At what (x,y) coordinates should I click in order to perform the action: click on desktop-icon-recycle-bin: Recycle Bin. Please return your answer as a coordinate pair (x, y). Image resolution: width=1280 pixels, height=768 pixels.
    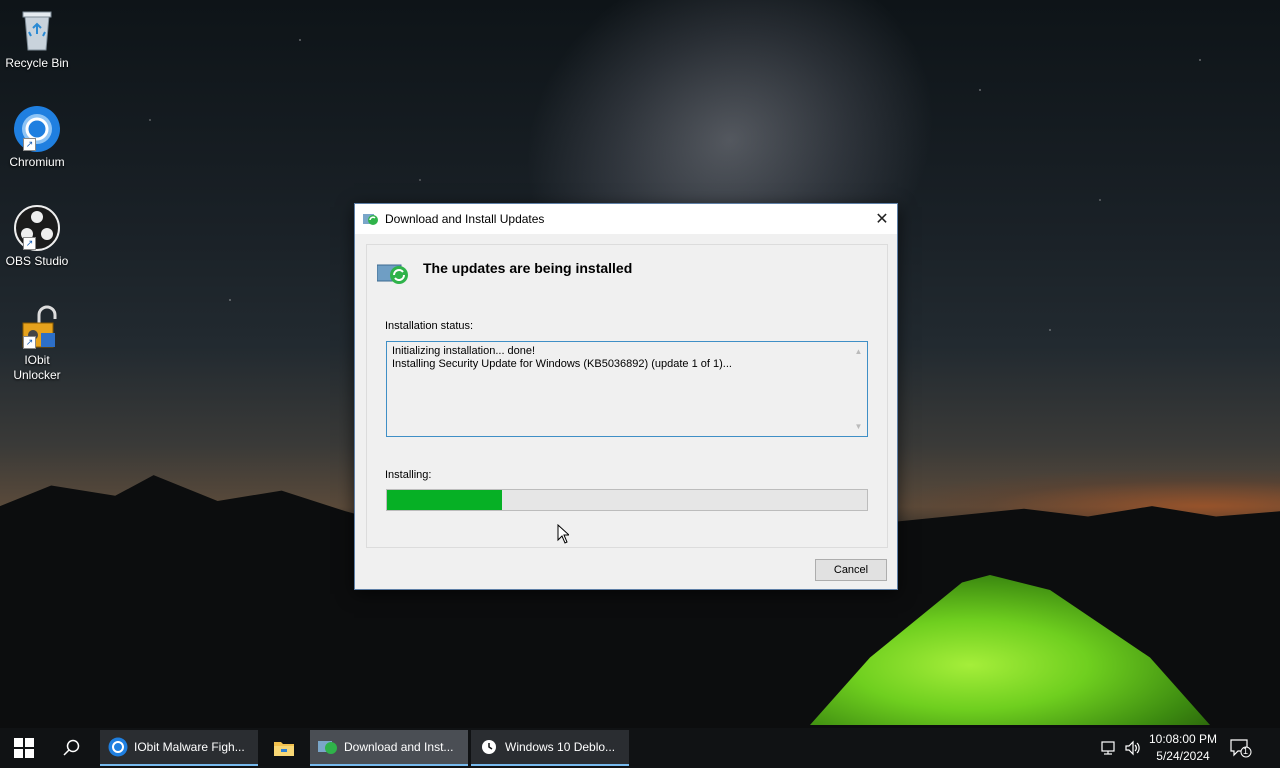
    Looking at the image, I should click on (37, 38).